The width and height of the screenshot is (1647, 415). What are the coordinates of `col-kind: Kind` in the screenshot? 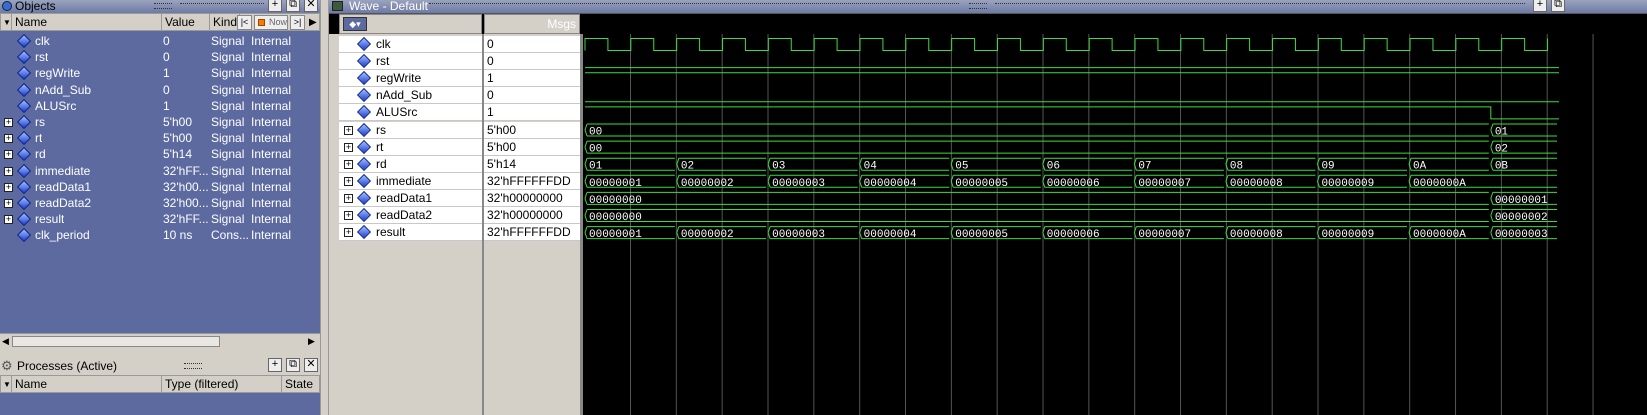 It's located at (225, 23).